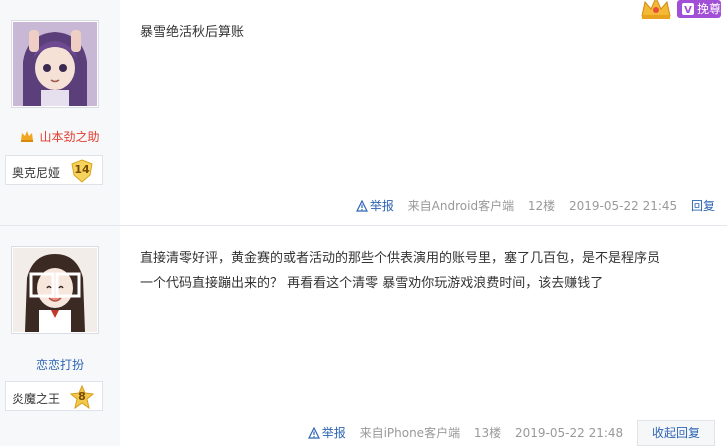  I want to click on vip-crown-icon, so click(27, 137).